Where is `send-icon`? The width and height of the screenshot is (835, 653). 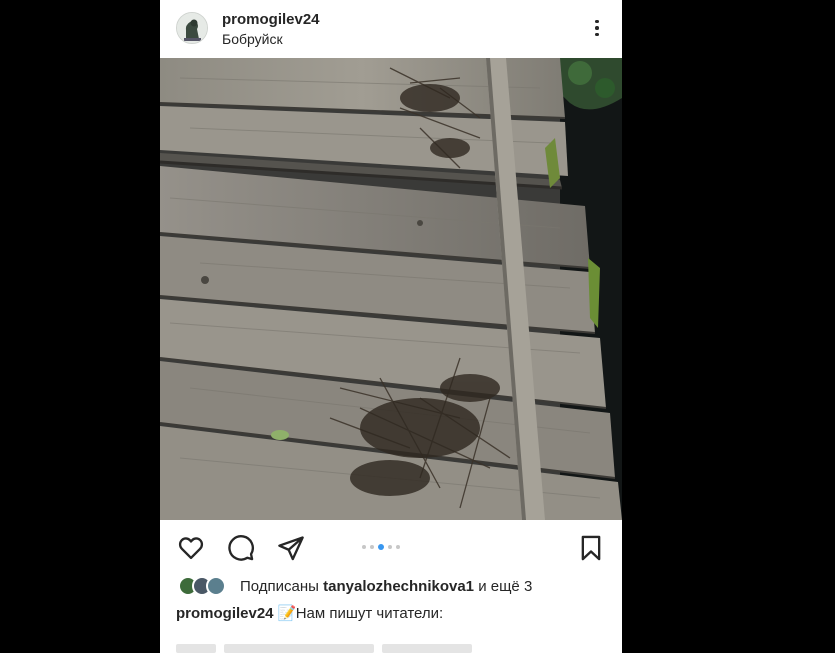
send-icon is located at coordinates (291, 548).